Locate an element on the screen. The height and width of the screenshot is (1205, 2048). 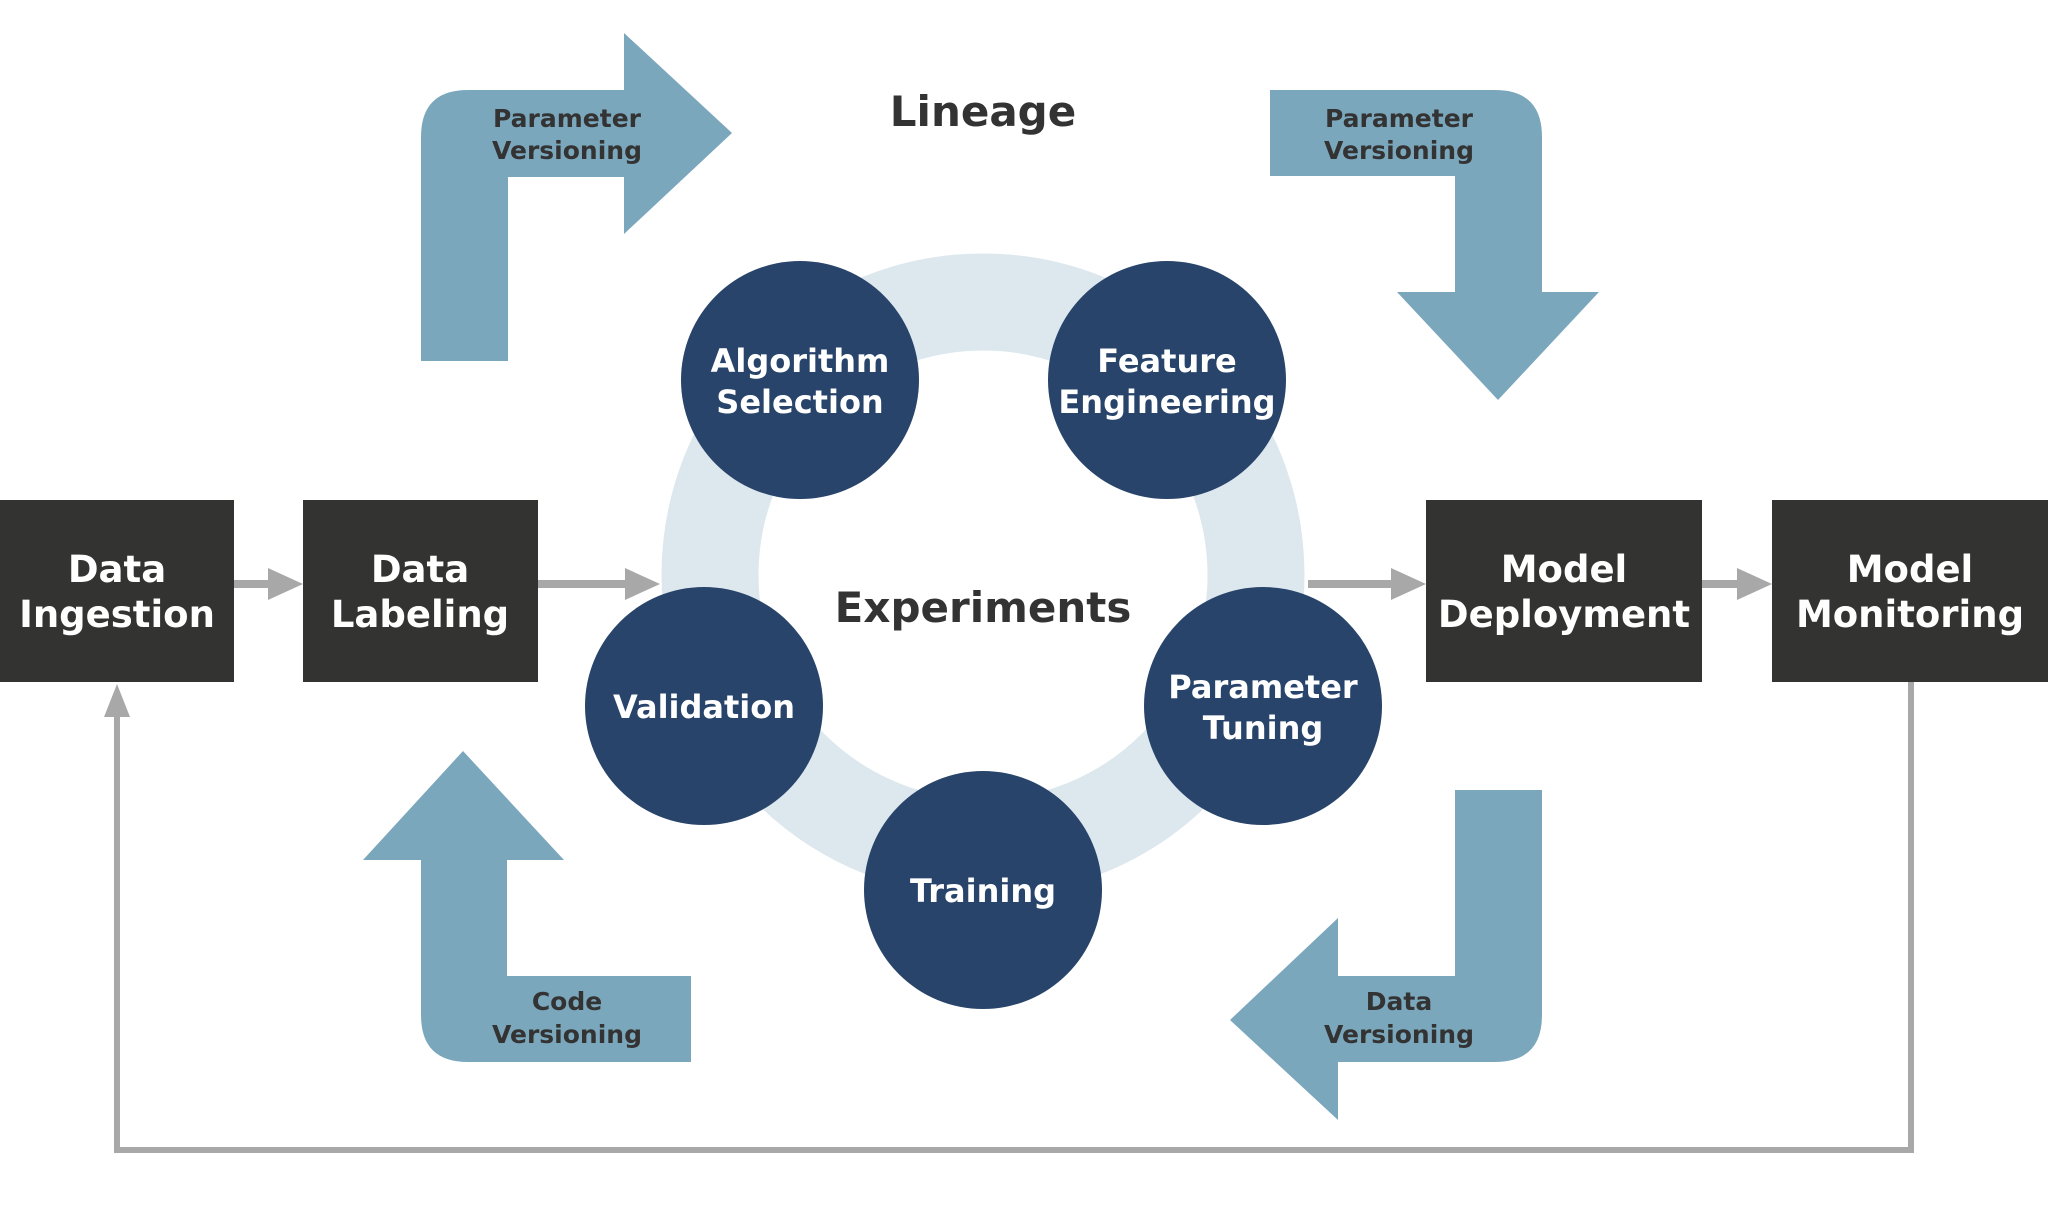
step-parameter-tuning: Parameter Tuning is located at coordinates (1263, 706).